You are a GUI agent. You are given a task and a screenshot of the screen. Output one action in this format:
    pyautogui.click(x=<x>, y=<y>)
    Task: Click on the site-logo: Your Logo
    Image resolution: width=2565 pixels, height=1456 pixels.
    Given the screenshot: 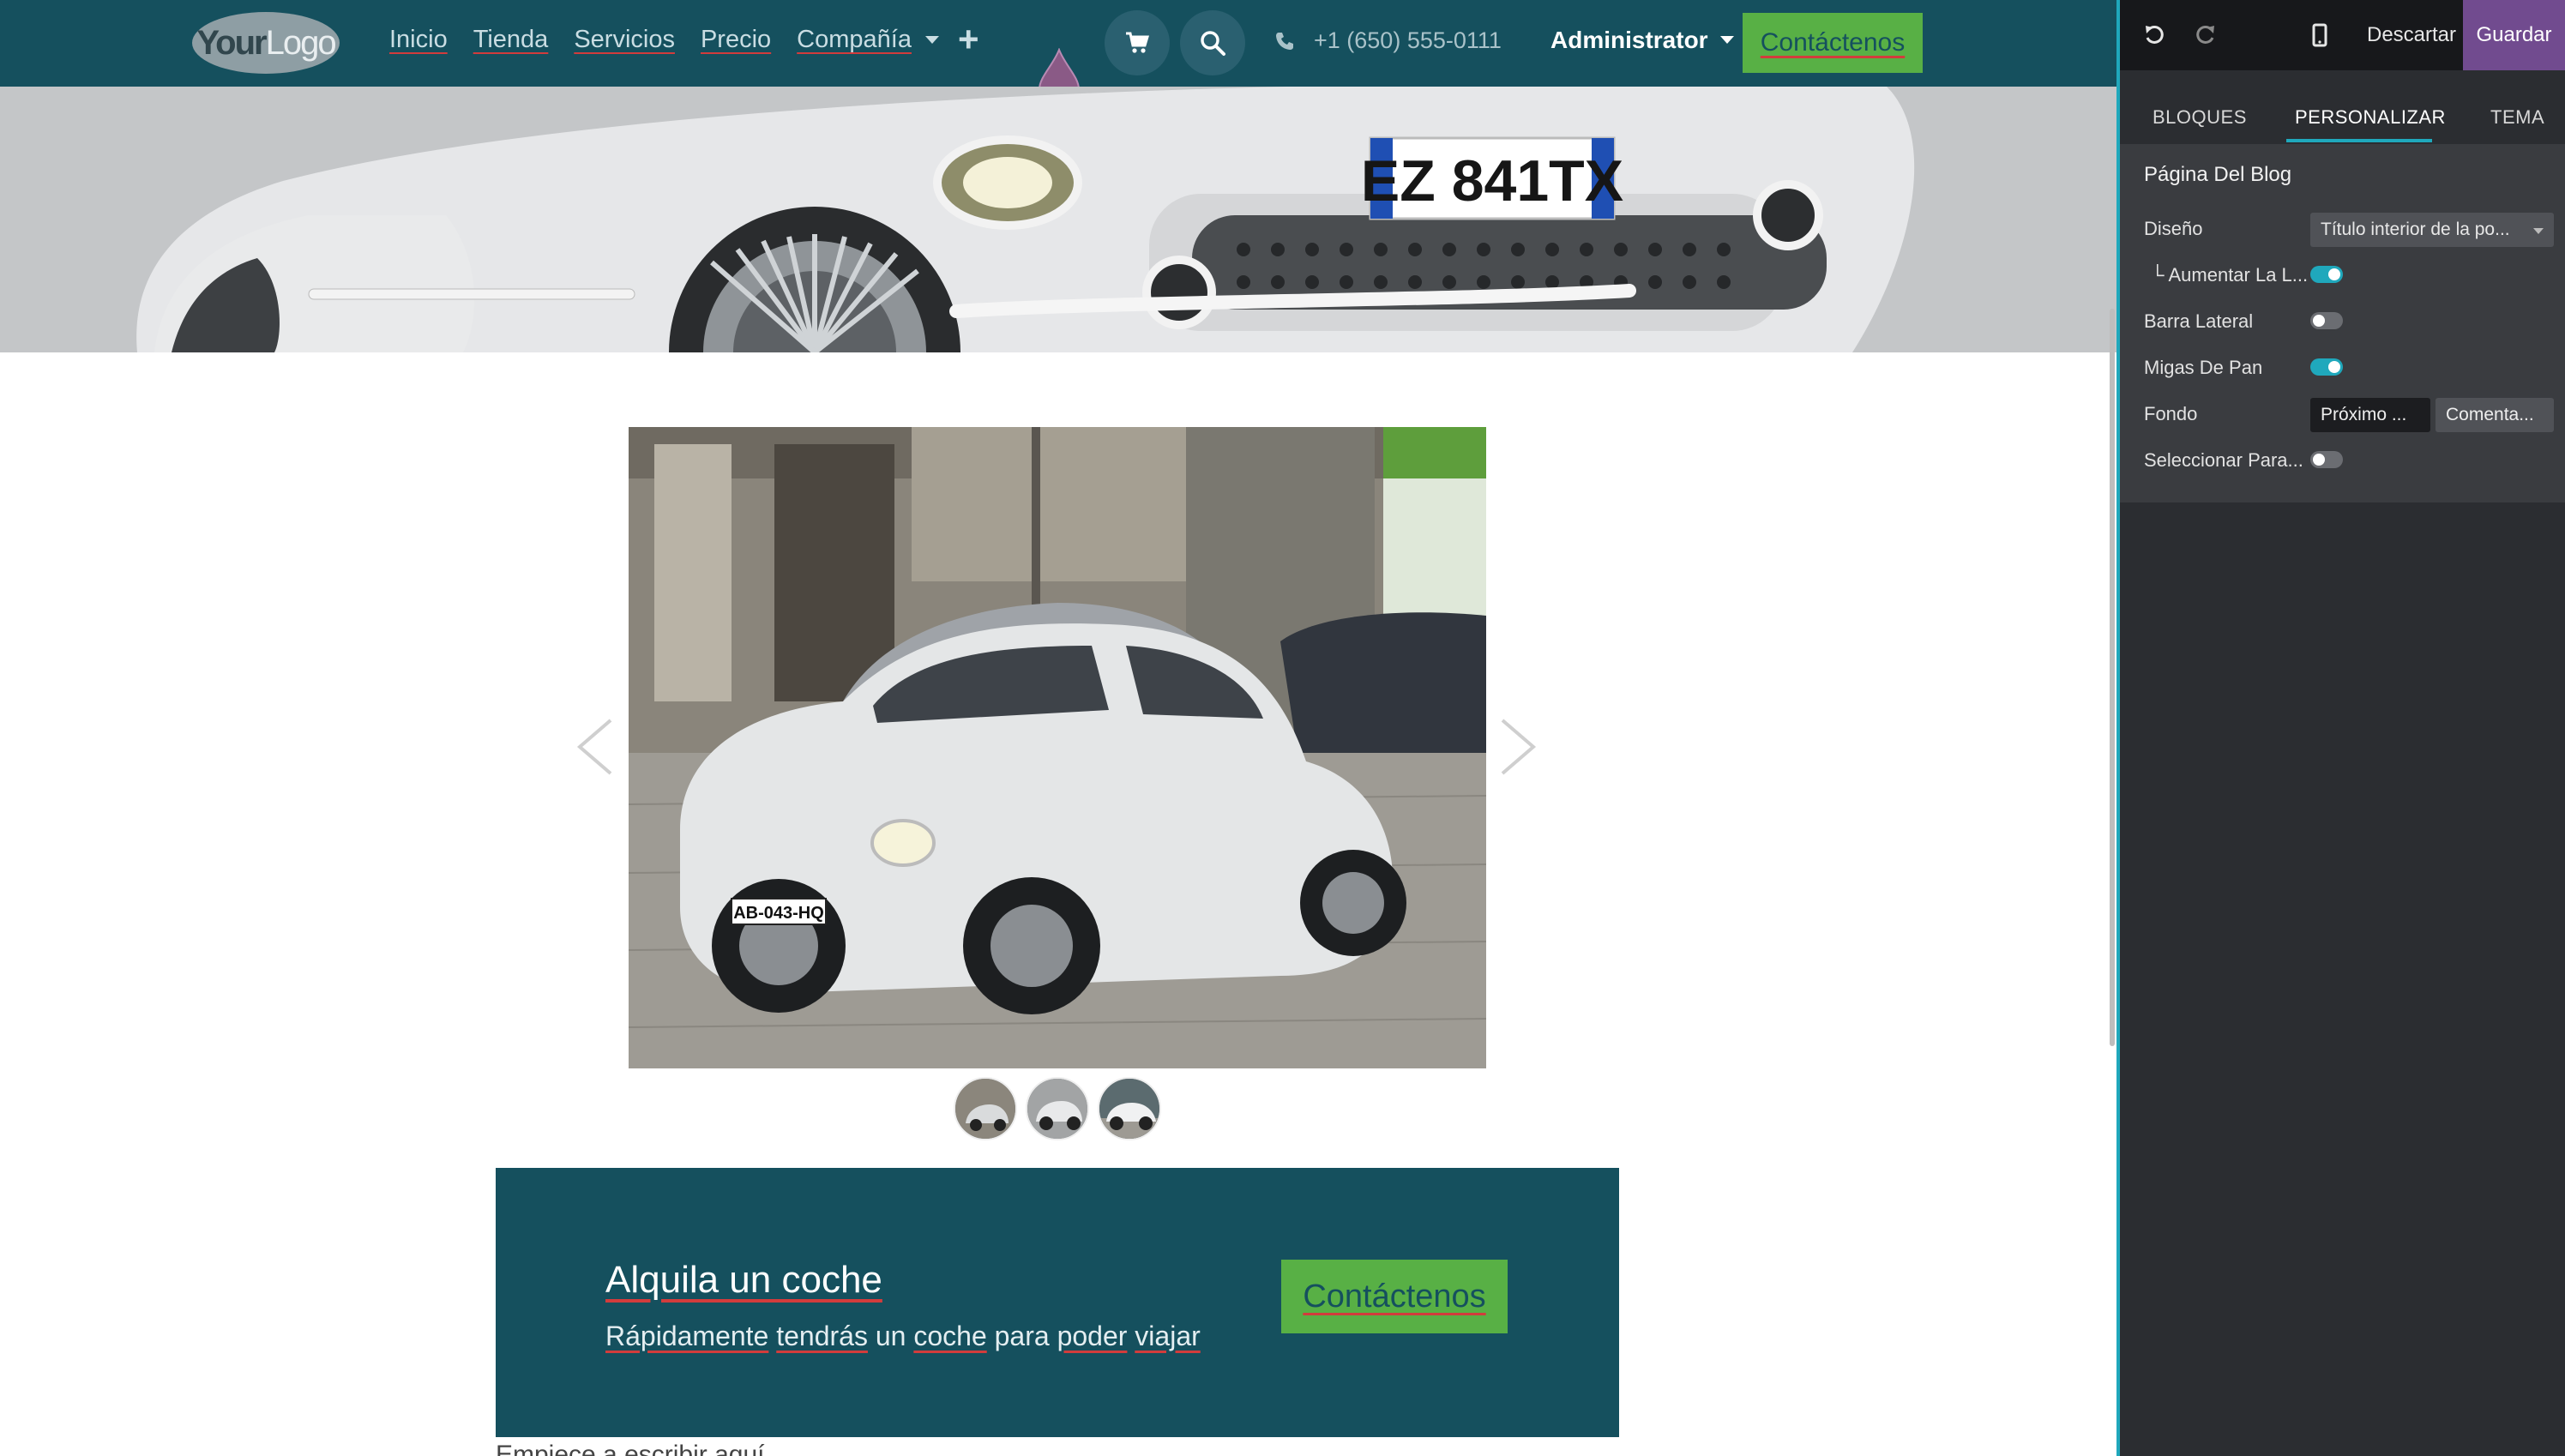 What is the action you would take?
    pyautogui.click(x=266, y=43)
    